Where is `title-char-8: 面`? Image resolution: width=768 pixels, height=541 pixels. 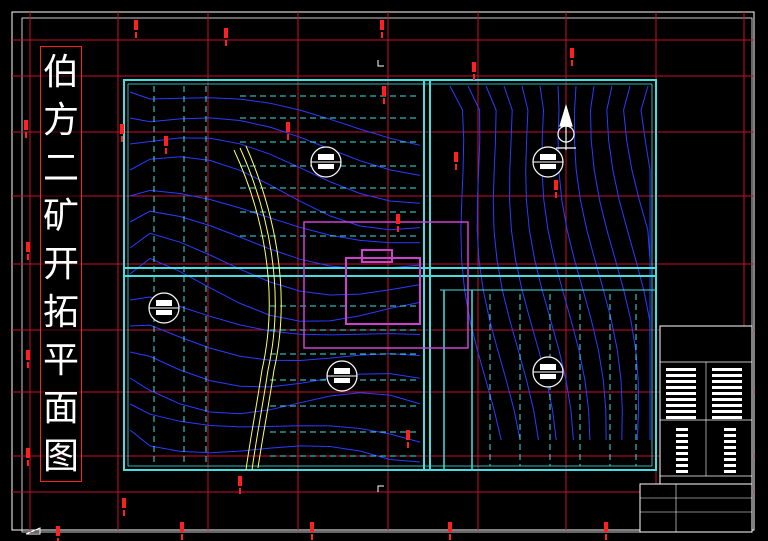 title-char-8: 面 is located at coordinates (60, 408).